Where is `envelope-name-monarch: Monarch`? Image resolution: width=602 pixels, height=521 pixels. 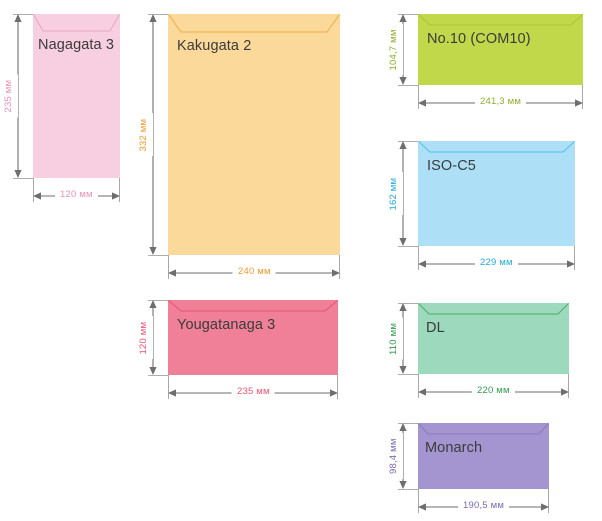
envelope-name-monarch: Monarch is located at coordinates (454, 448).